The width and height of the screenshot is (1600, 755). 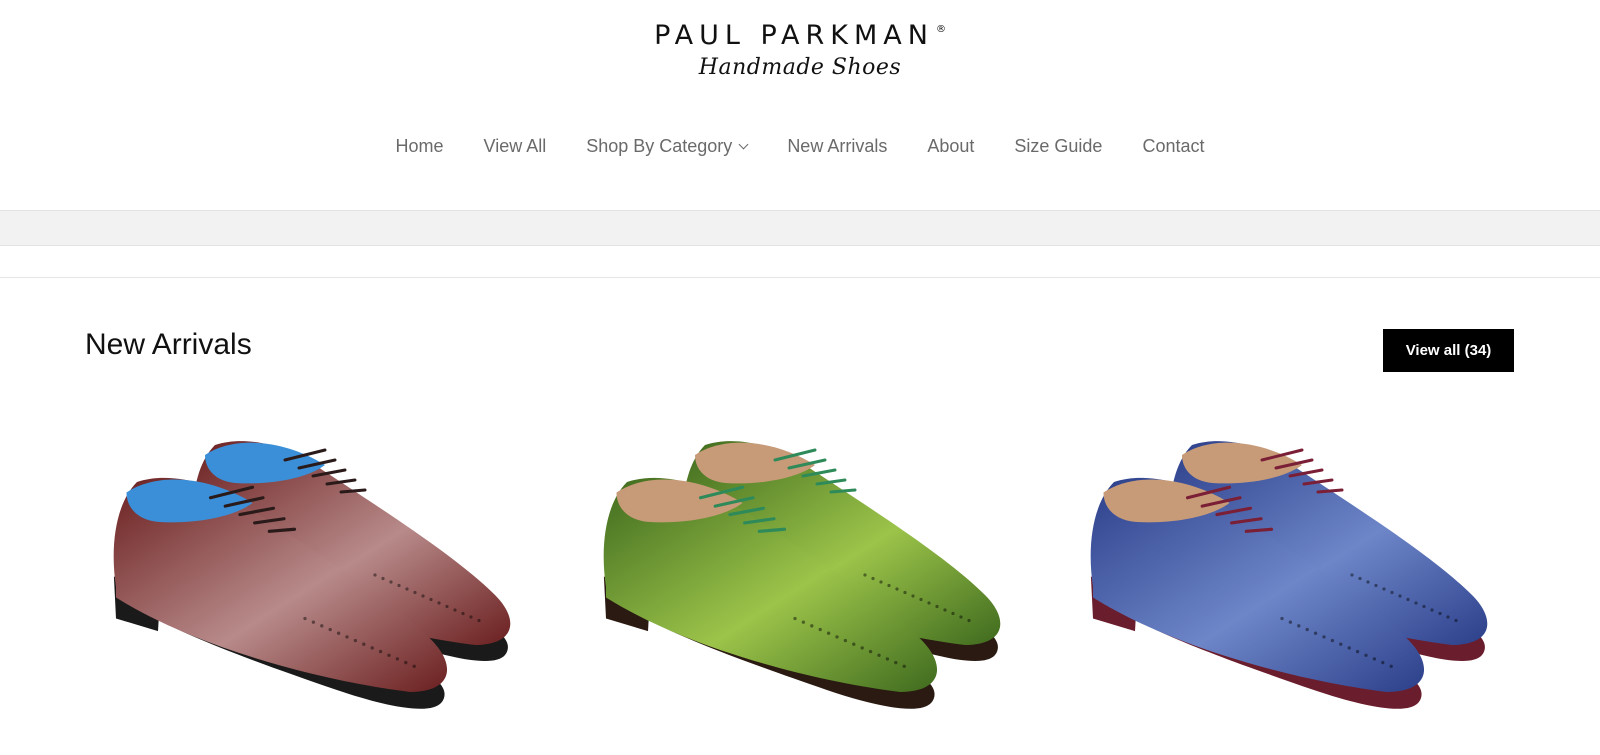 What do you see at coordinates (168, 344) in the screenshot?
I see `section-title: New Arrivals` at bounding box center [168, 344].